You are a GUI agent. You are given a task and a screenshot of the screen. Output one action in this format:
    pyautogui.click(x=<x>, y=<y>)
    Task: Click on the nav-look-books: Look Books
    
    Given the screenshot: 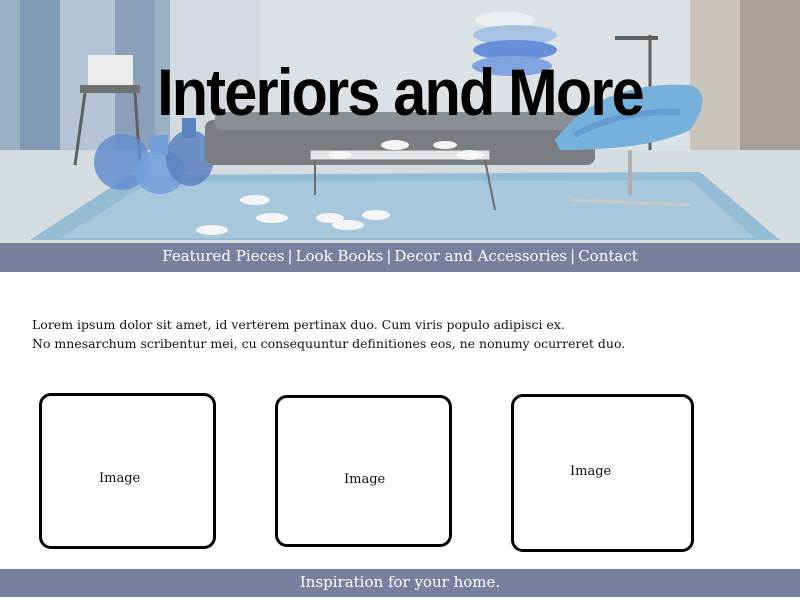 What is the action you would take?
    pyautogui.click(x=340, y=256)
    